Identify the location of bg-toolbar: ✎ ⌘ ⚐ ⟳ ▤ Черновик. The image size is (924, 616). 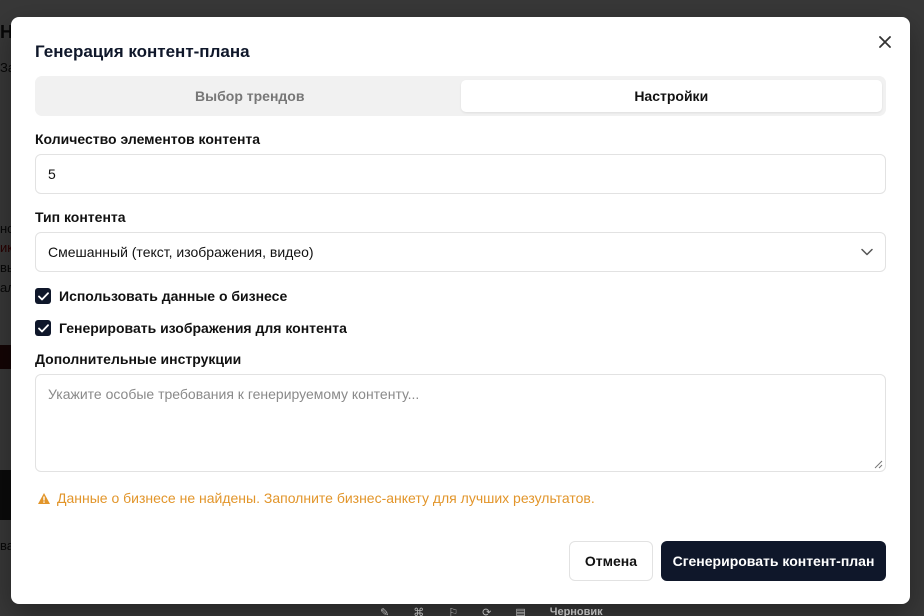
(491, 611).